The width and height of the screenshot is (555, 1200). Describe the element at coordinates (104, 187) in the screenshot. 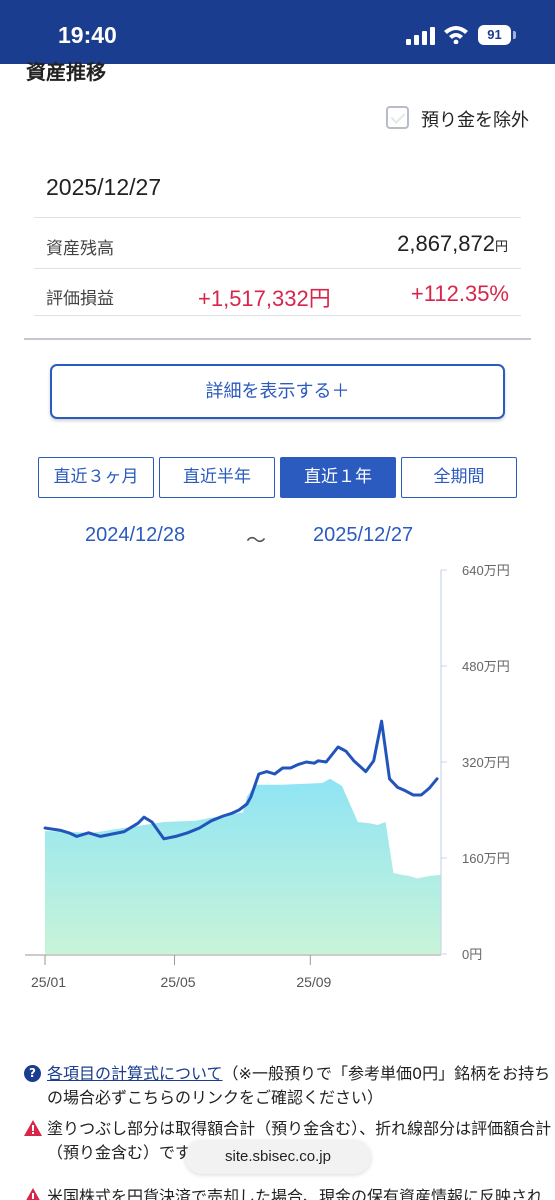

I see `summary-date: 2025/12/27` at that location.